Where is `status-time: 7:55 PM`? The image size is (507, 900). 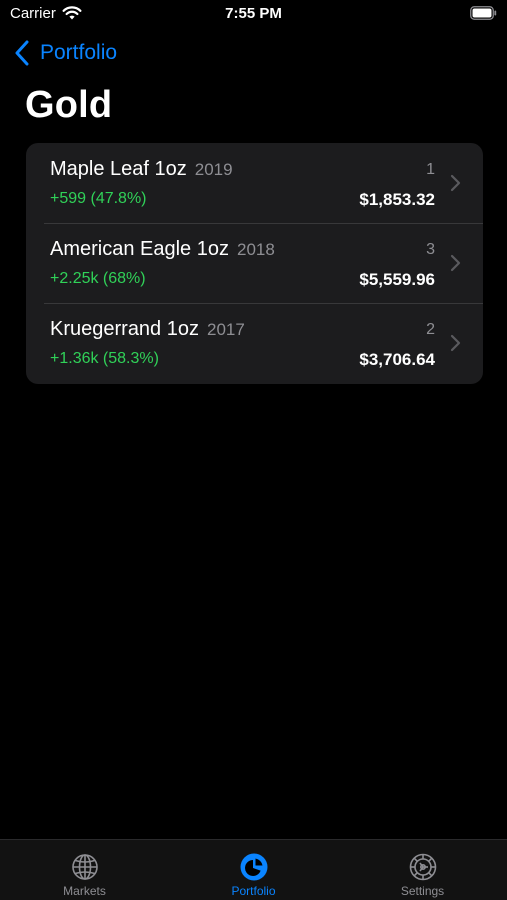
status-time: 7:55 PM is located at coordinates (253, 13).